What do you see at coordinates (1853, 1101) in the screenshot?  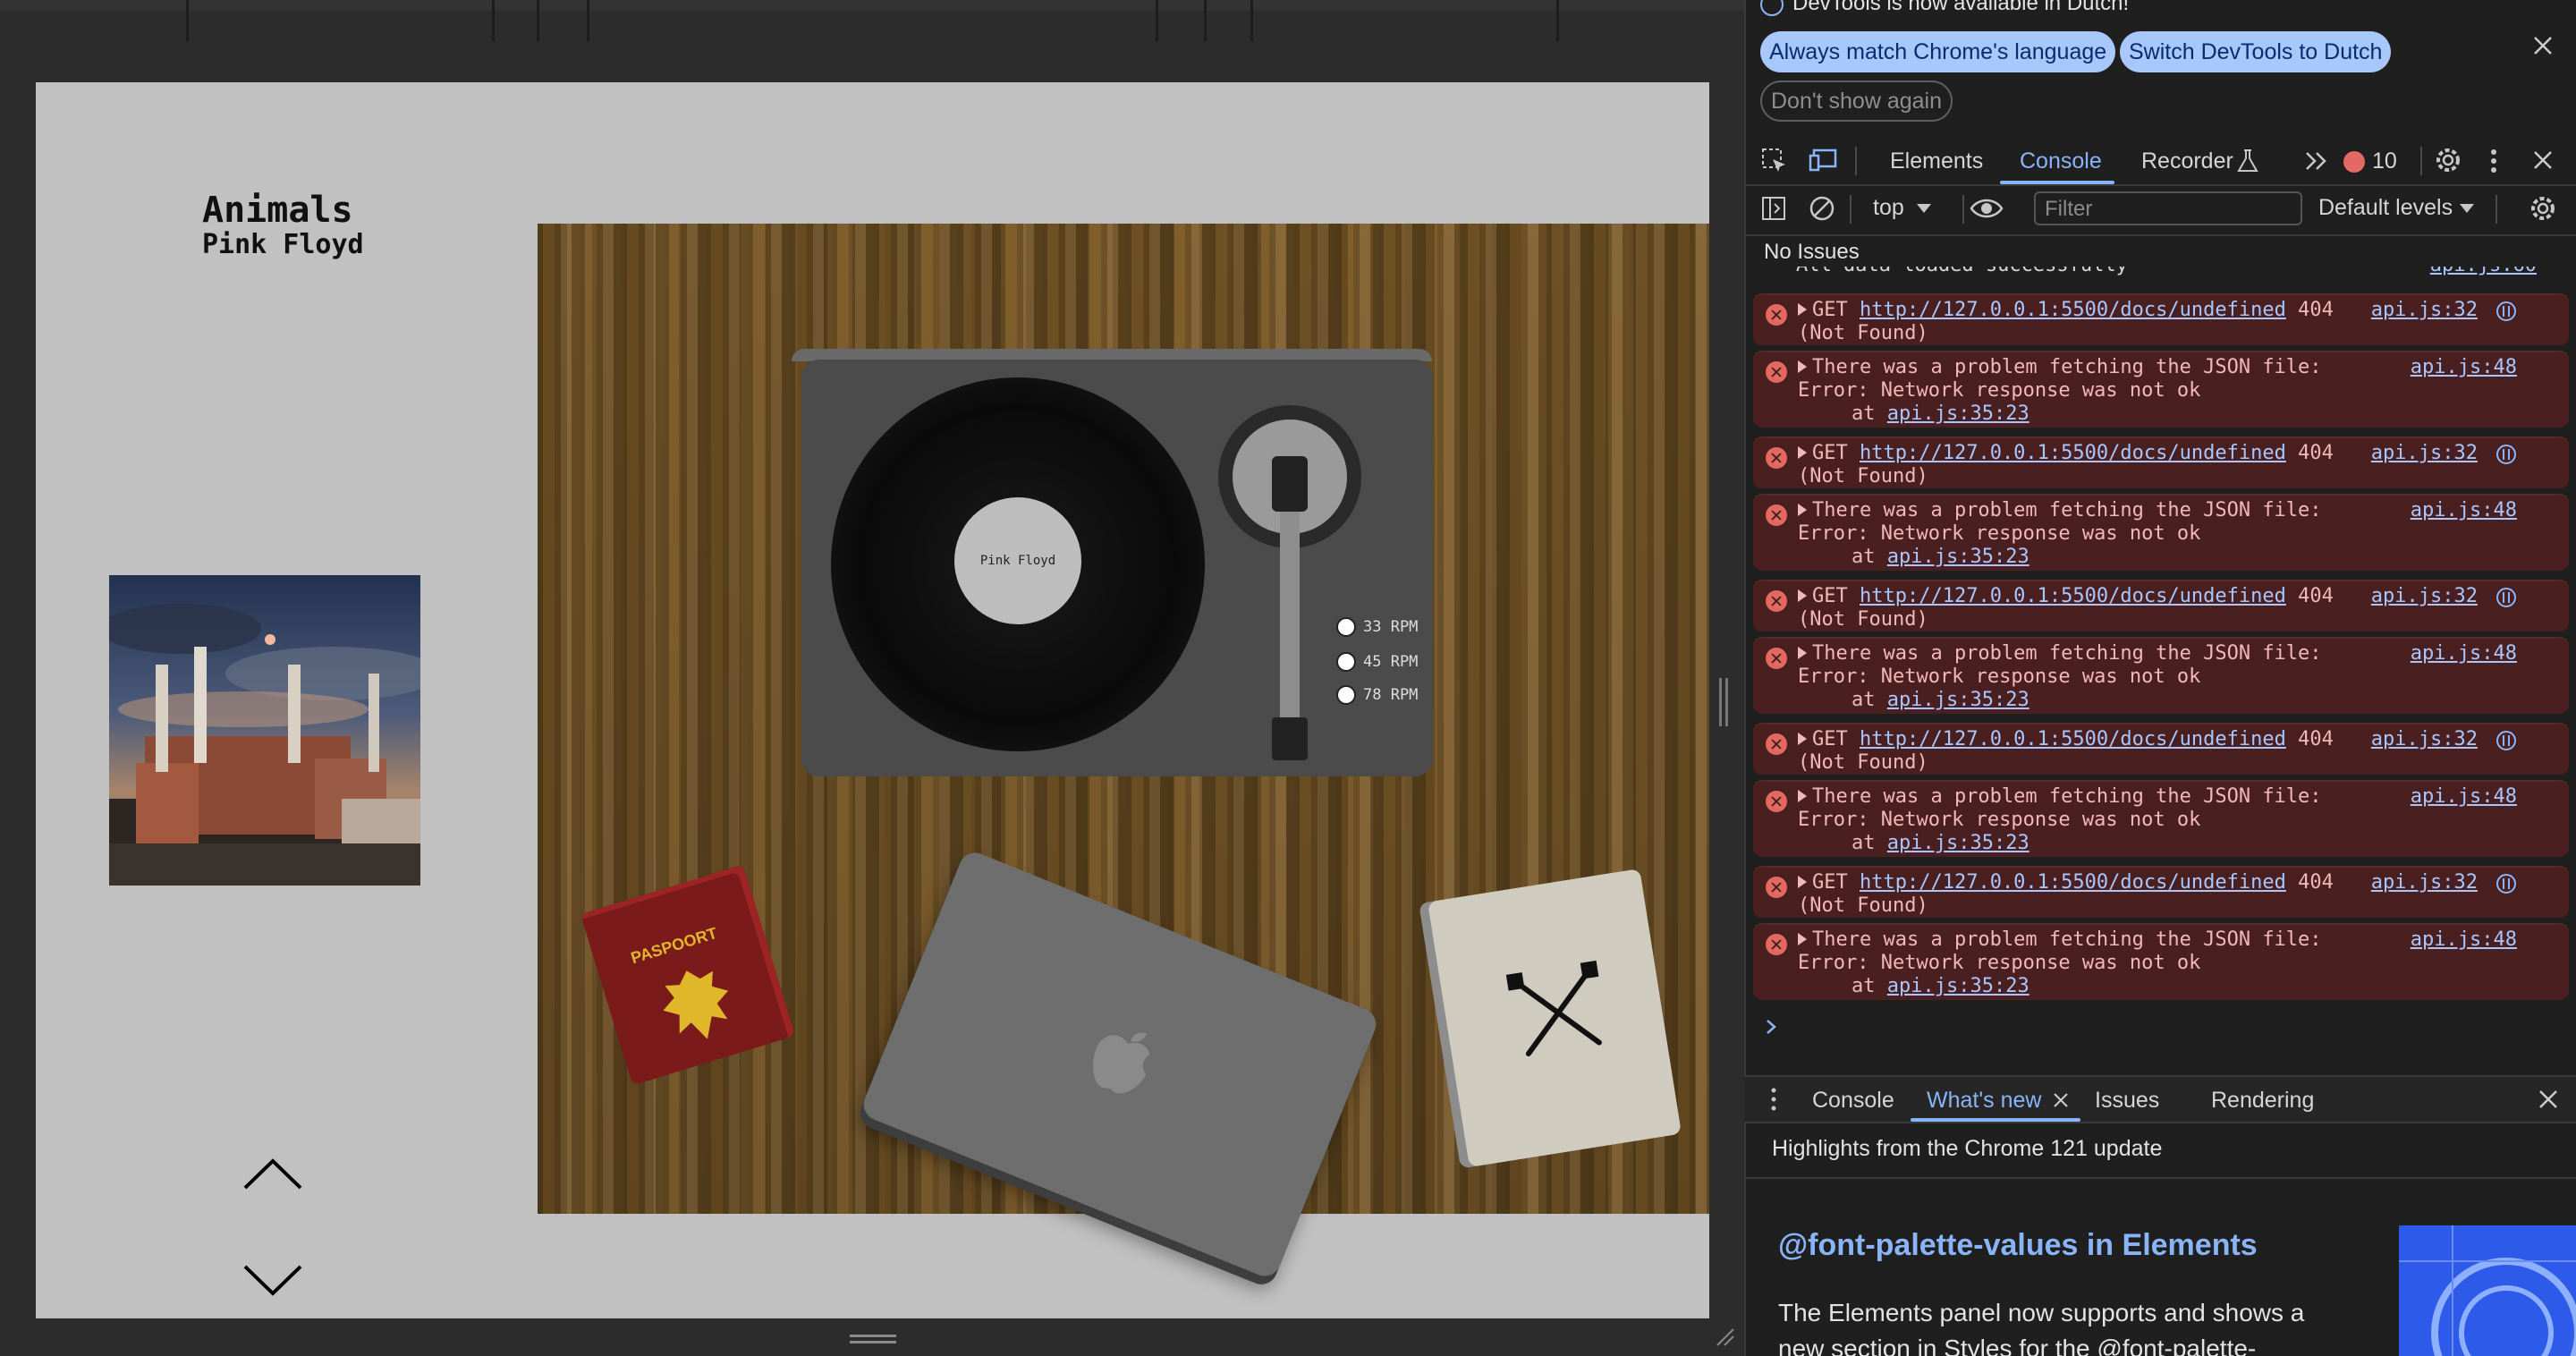 I see `drawer-tab-console: Console` at bounding box center [1853, 1101].